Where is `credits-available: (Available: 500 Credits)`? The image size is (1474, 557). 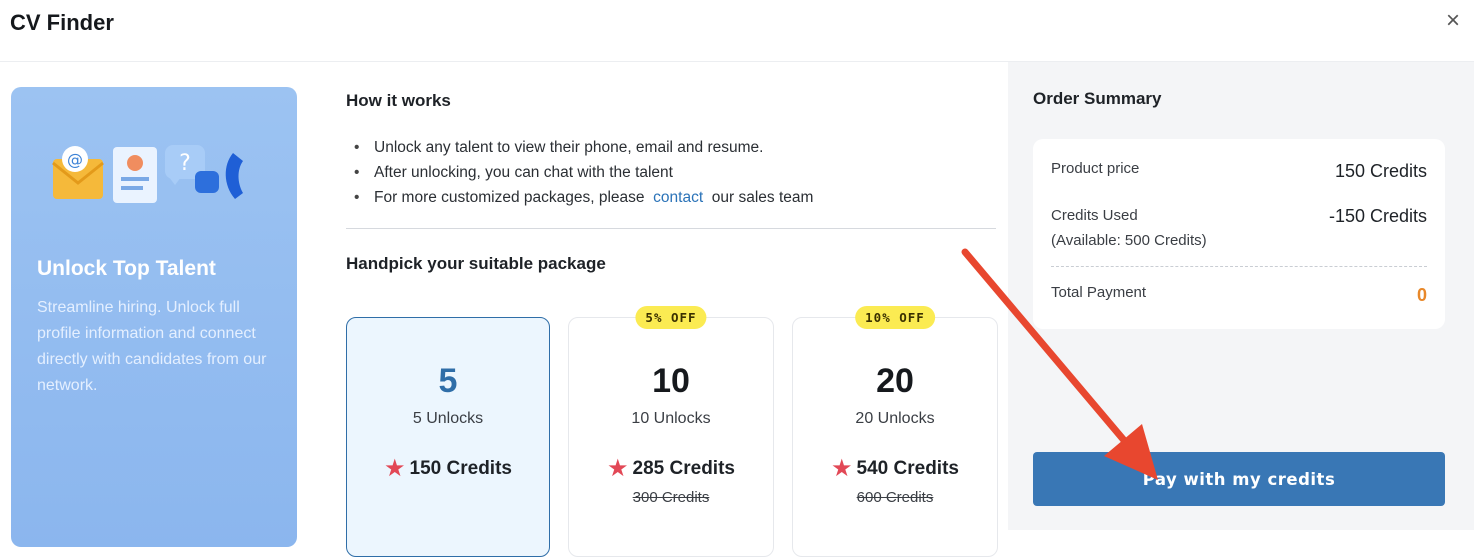 credits-available: (Available: 500 Credits) is located at coordinates (1129, 240).